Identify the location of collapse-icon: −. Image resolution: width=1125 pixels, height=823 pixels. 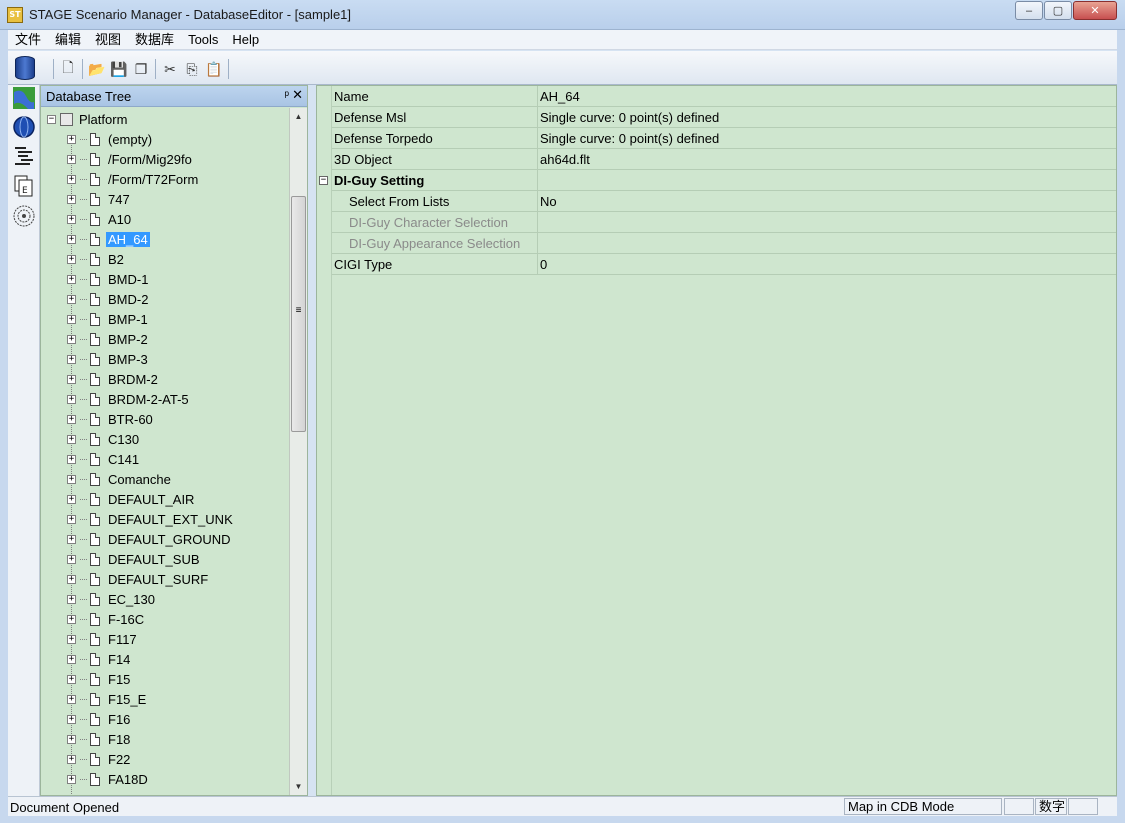
(51, 119).